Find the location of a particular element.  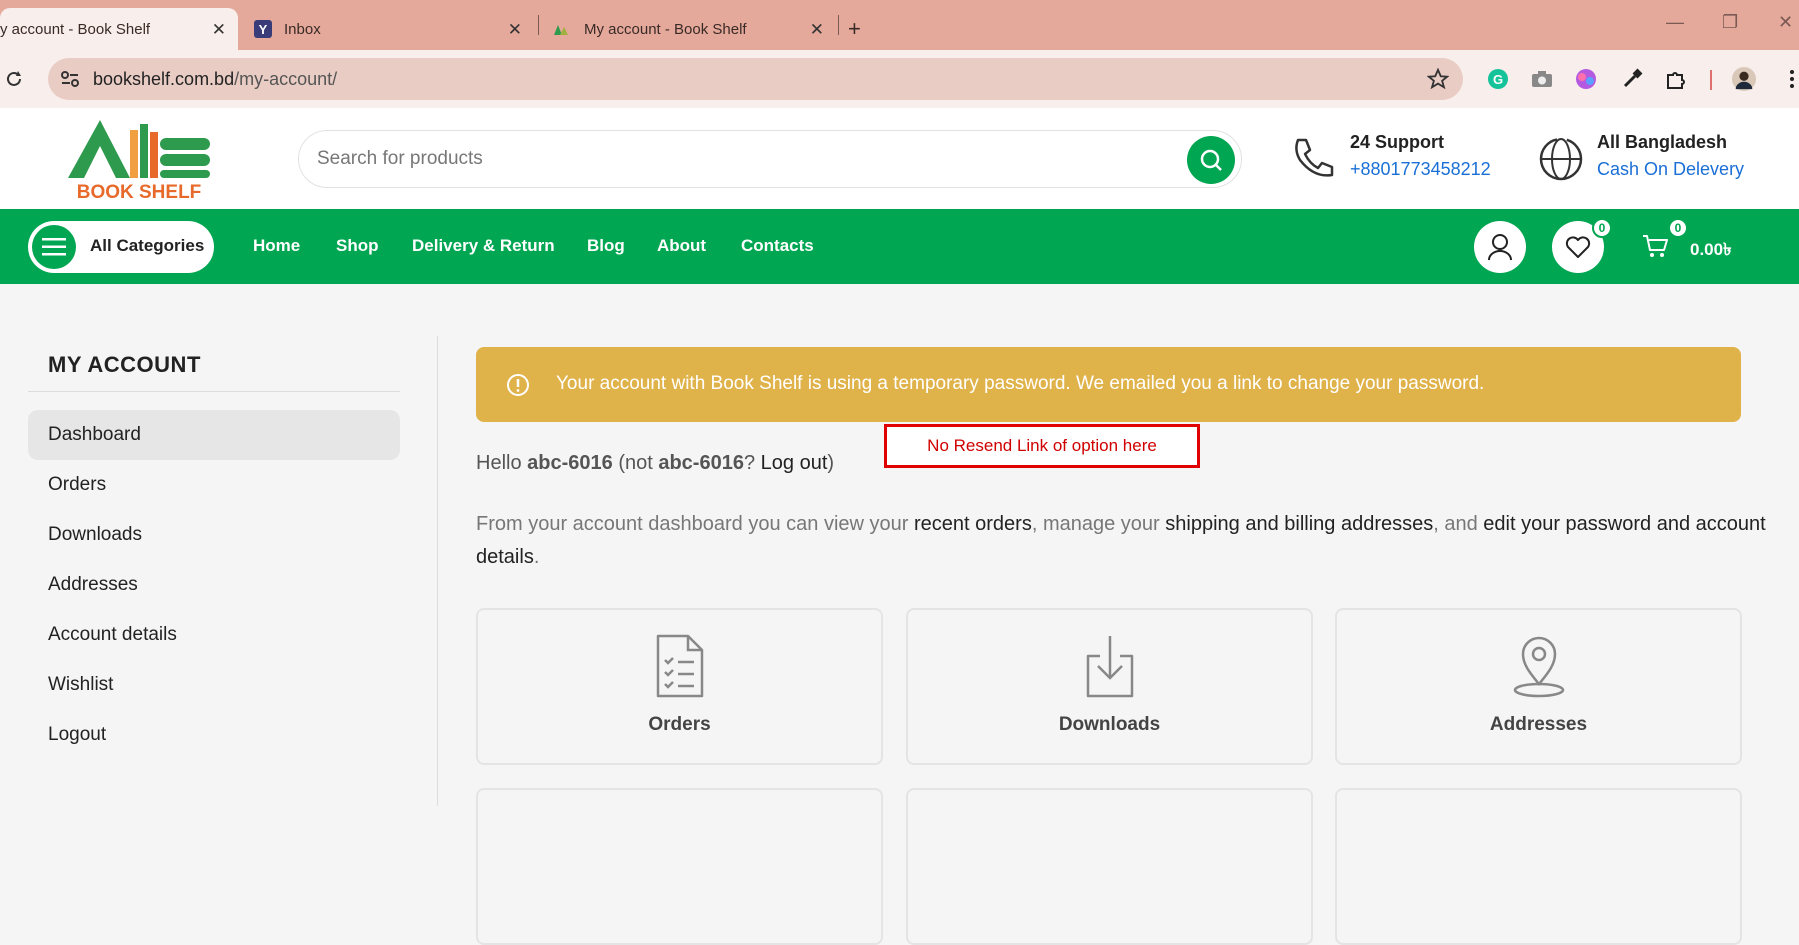

yahoo-favicon-icon: Y is located at coordinates (263, 29).